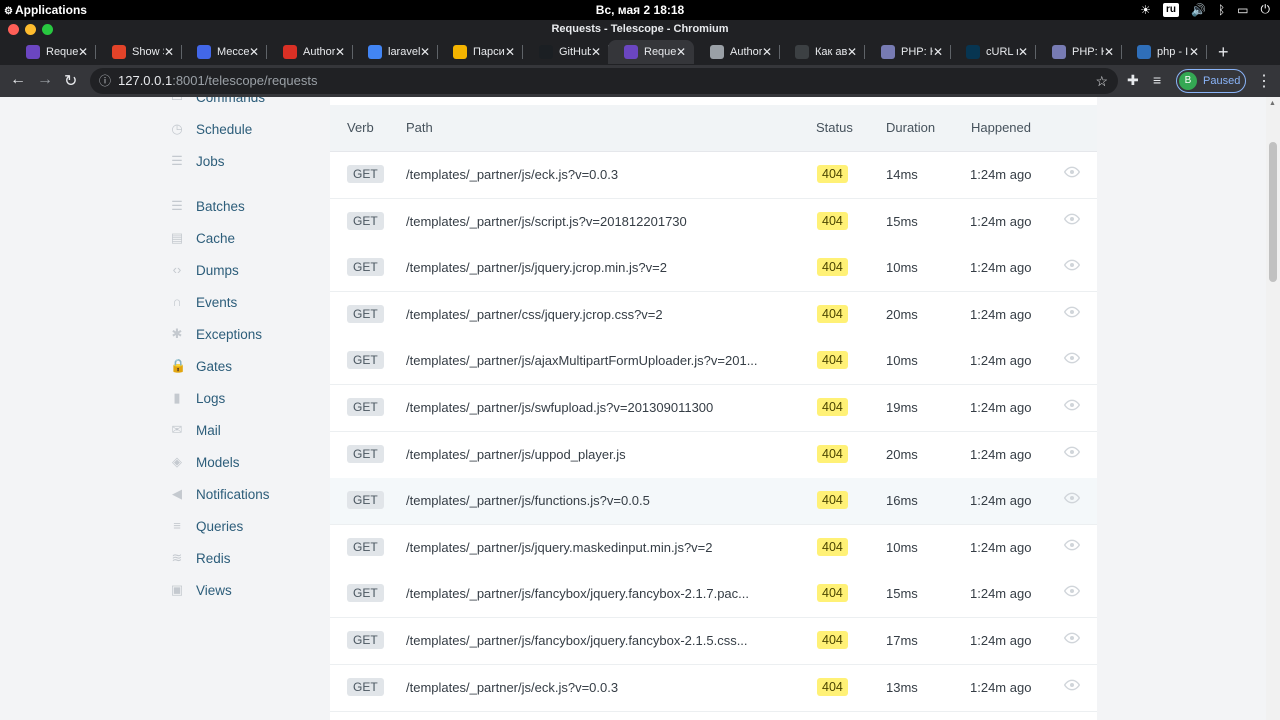 This screenshot has height=720, width=1280. I want to click on sidebar-item-batches: ☰ Batches, so click(207, 206).